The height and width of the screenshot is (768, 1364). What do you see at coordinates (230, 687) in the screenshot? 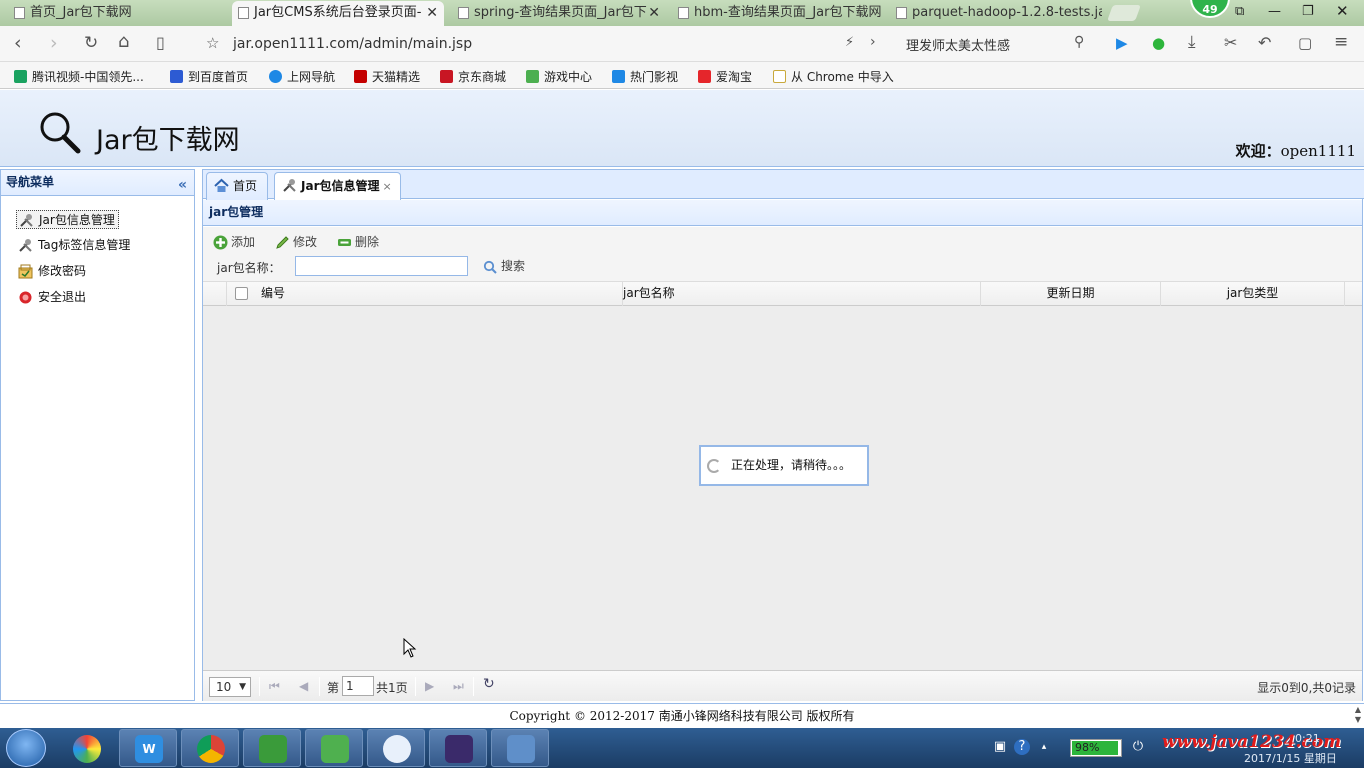
I see `page-size-select: 10 ▼` at bounding box center [230, 687].